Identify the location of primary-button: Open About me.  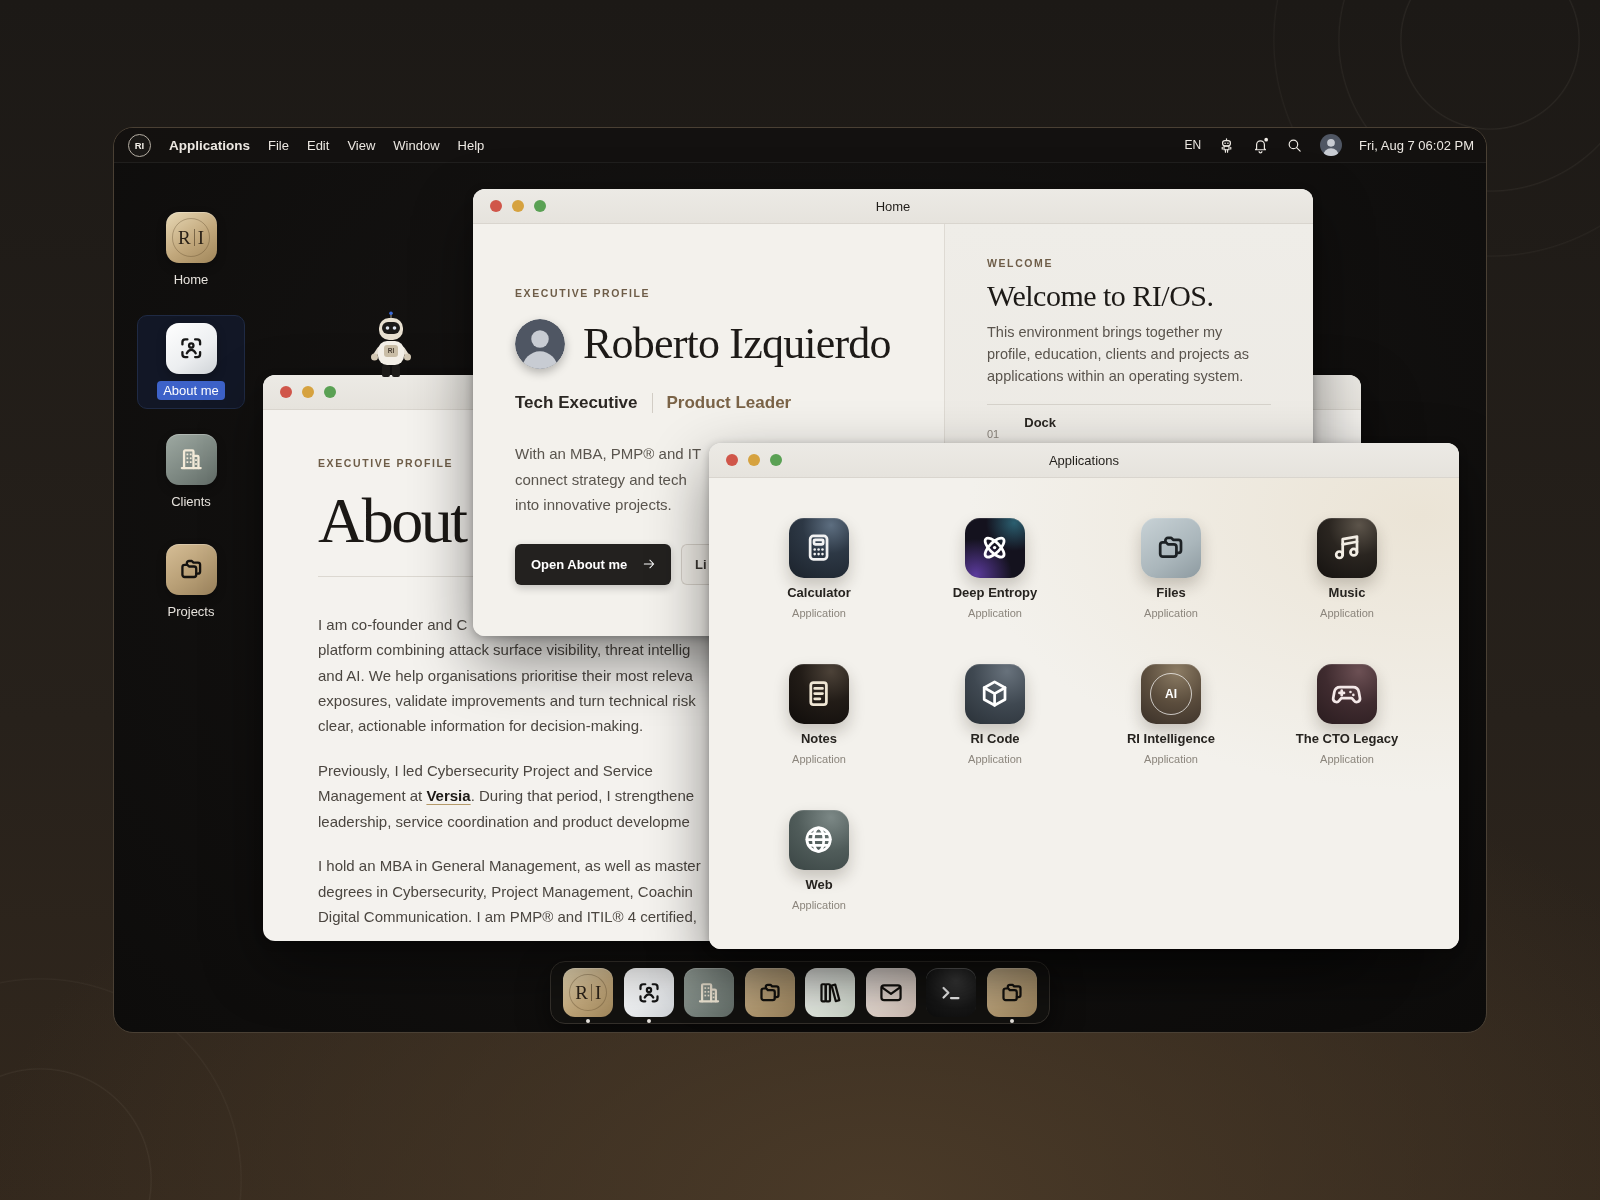
(593, 564).